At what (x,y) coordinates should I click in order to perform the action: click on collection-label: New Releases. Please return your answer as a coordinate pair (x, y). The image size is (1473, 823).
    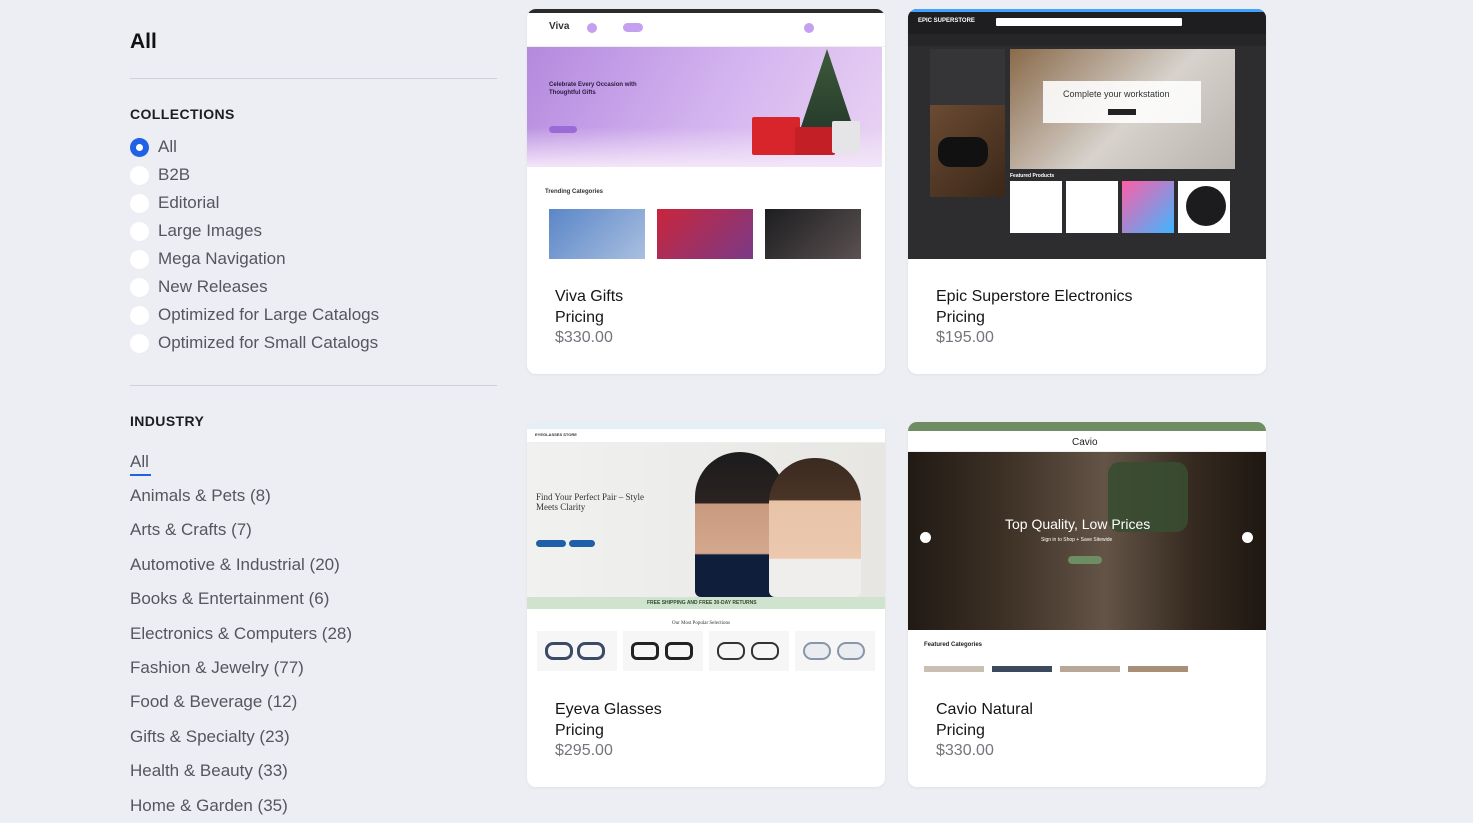
    Looking at the image, I should click on (213, 286).